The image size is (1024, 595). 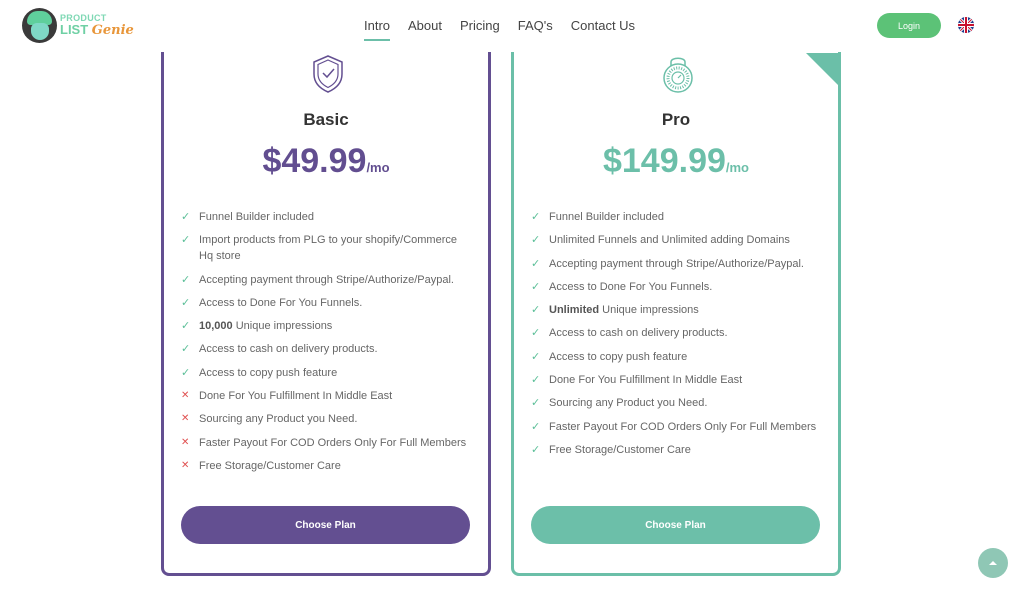 What do you see at coordinates (216, 326) in the screenshot?
I see `feature-highlight: 10,000` at bounding box center [216, 326].